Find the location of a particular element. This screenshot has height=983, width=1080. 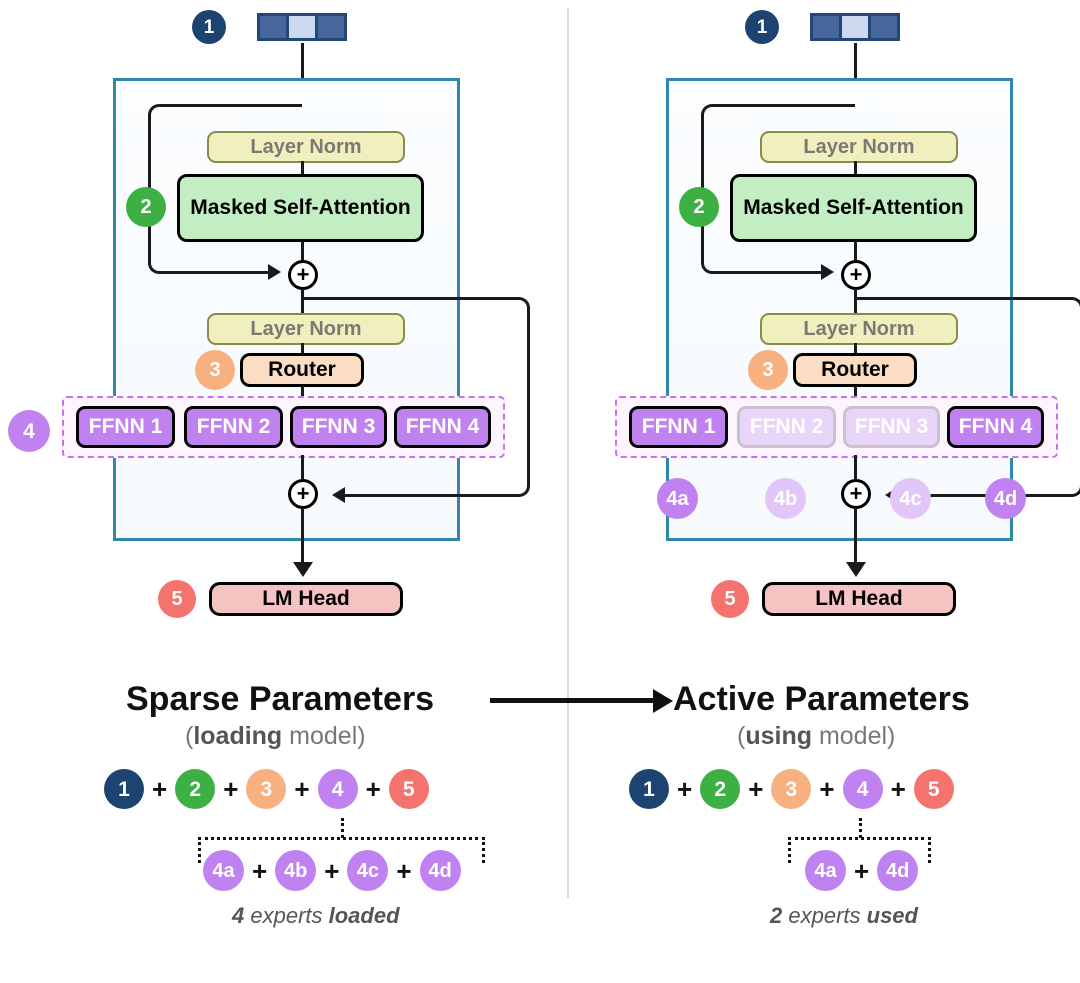

summary-equation-active: 1 + 2 + 3 + 4 + 5 is located at coordinates (791, 789).